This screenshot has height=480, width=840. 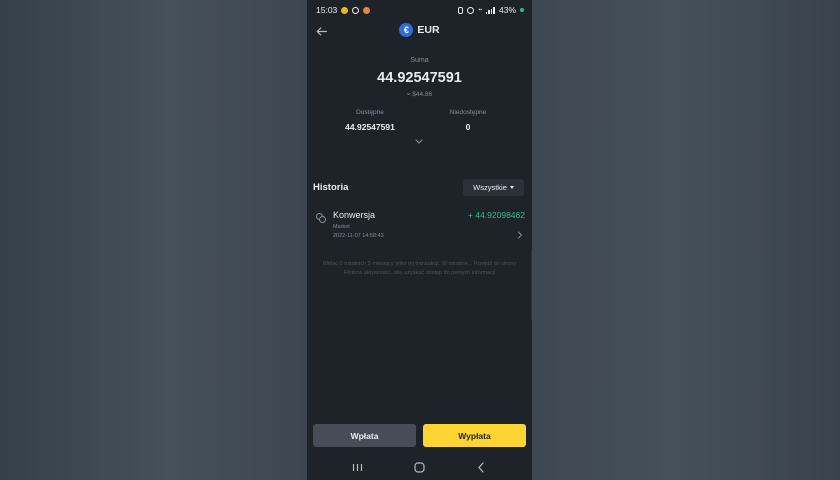 I want to click on notification-icon, so click(x=345, y=10).